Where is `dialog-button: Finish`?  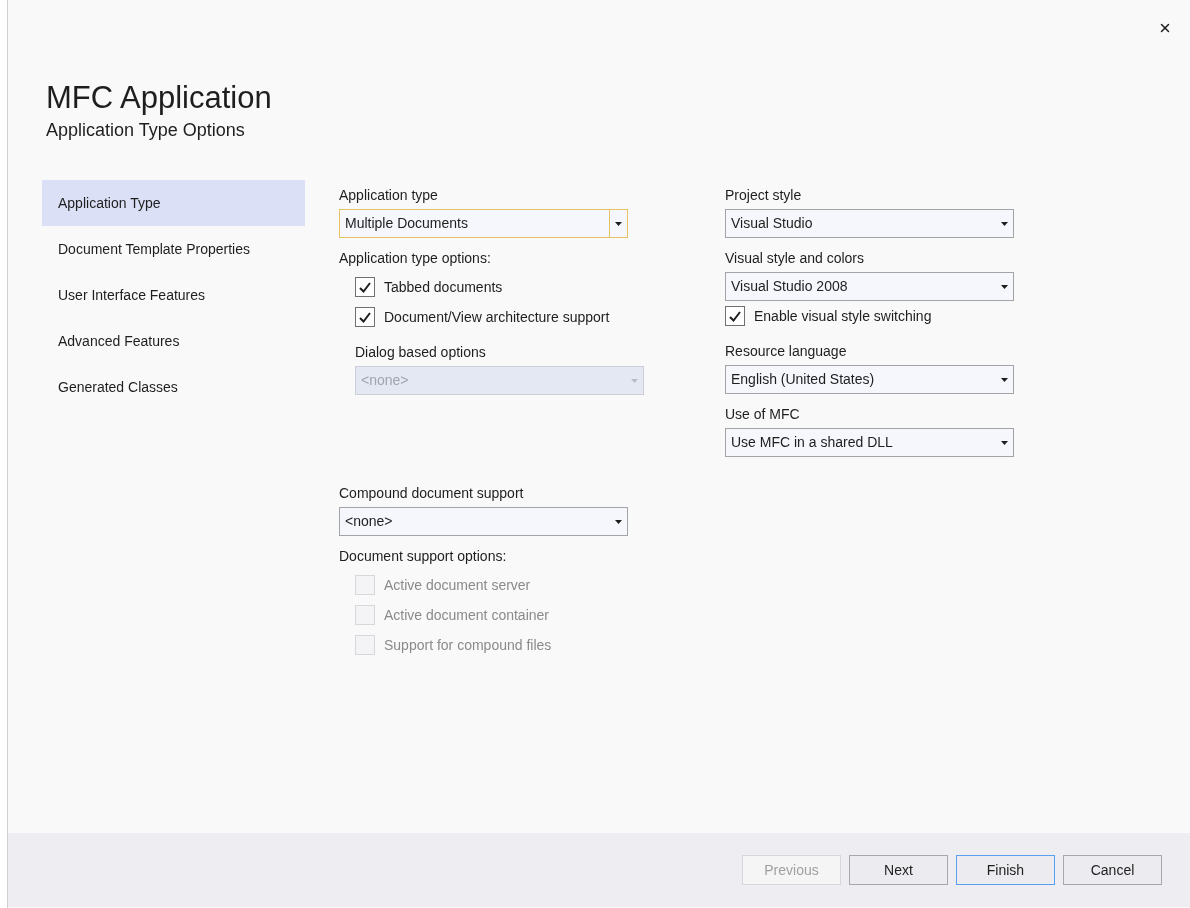
dialog-button: Finish is located at coordinates (1005, 870).